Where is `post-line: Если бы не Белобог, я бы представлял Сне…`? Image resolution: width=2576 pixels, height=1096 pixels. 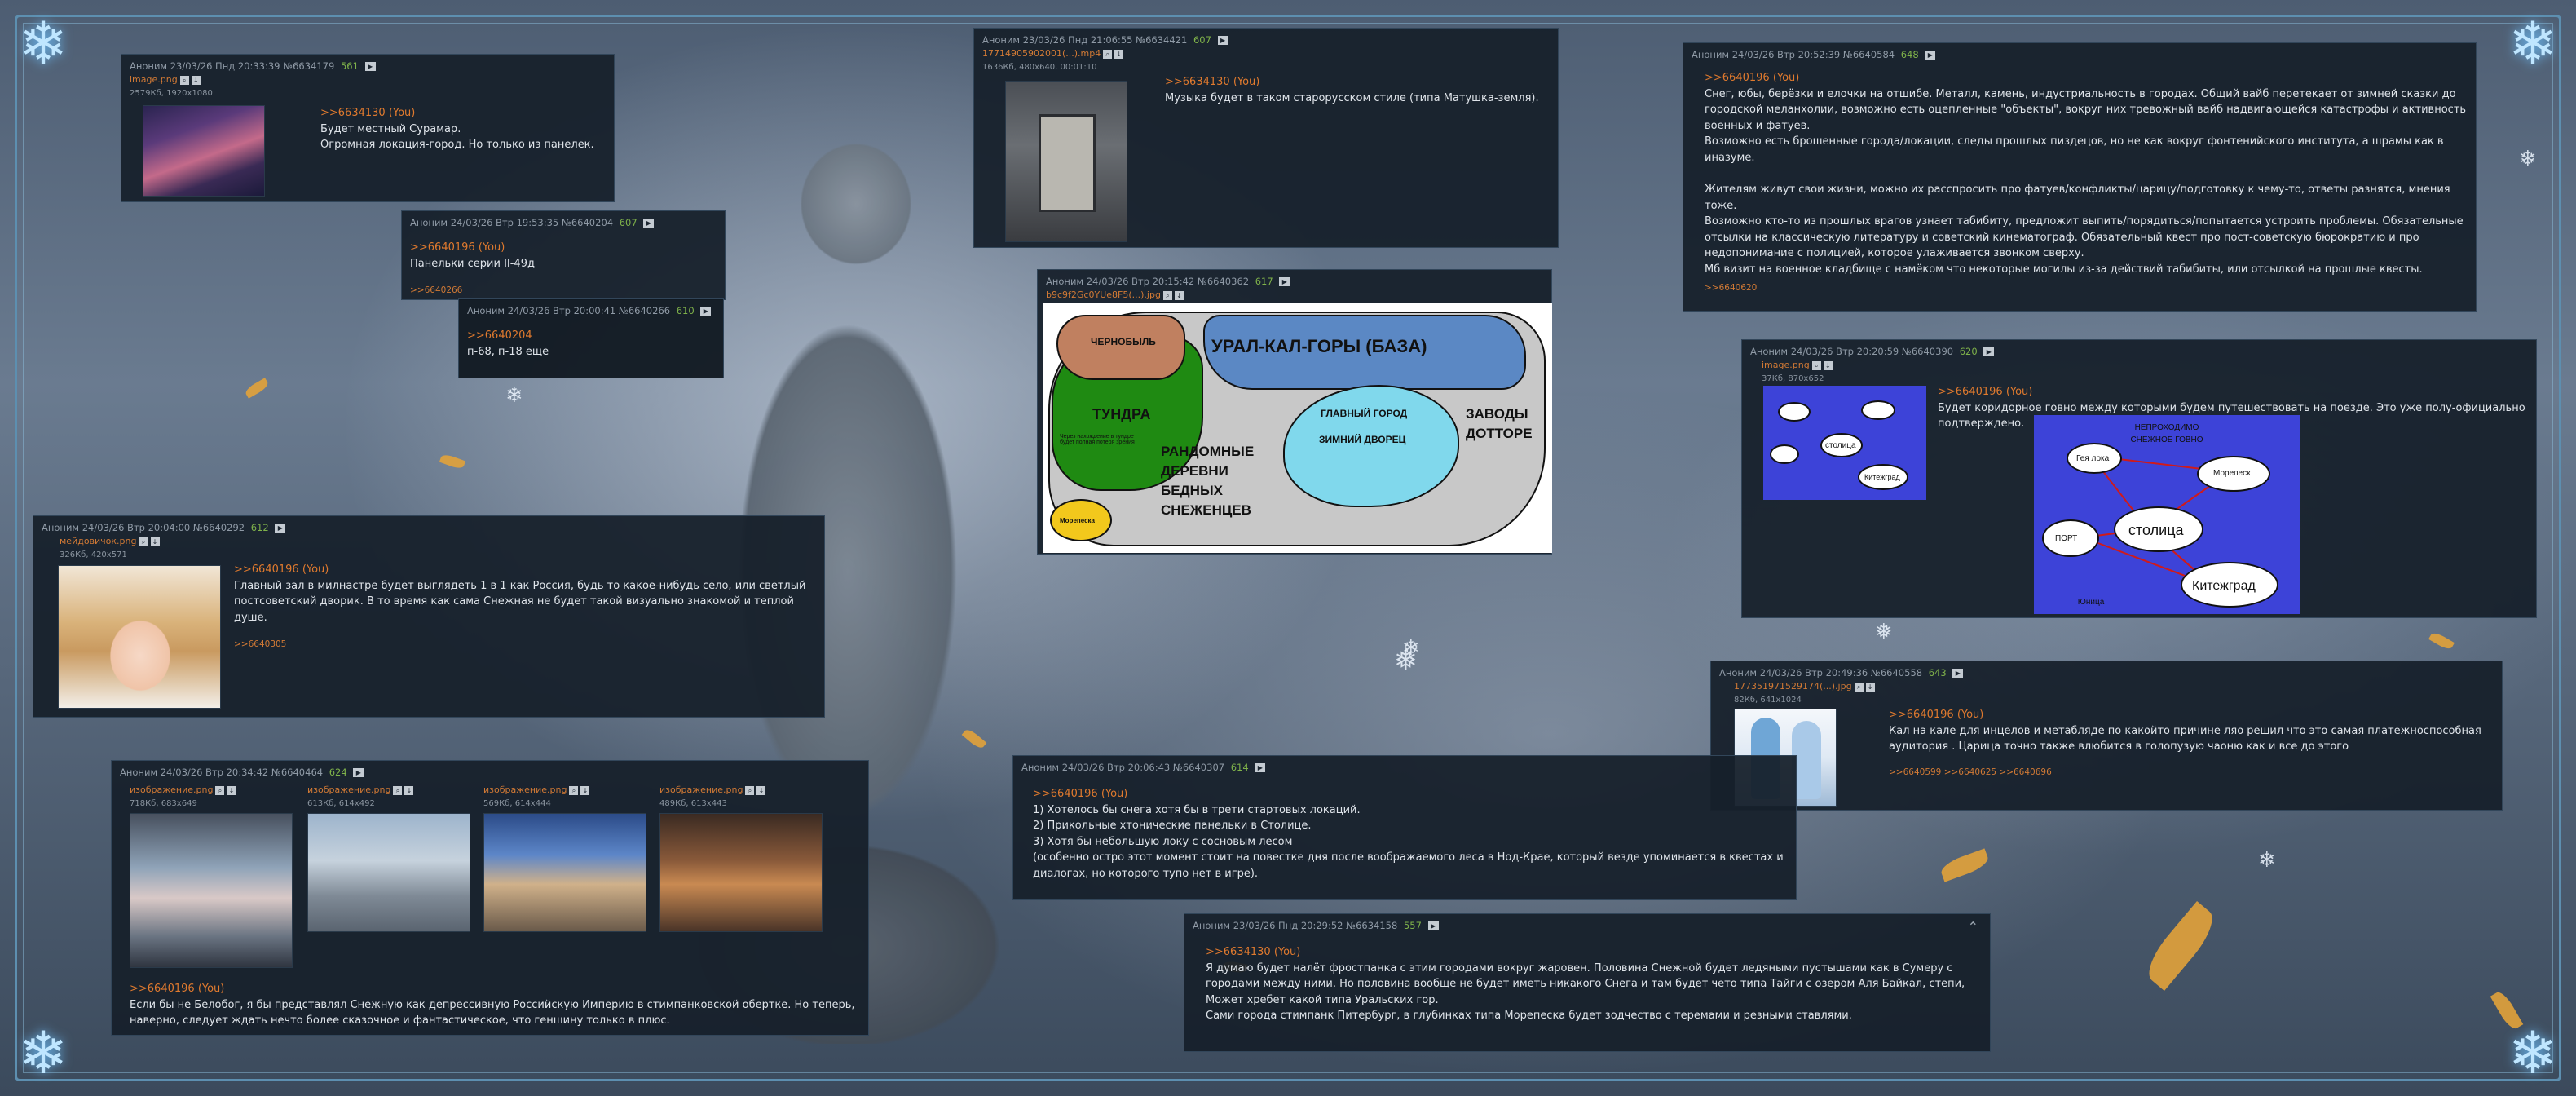
post-line: Если бы не Белобог, я бы представлял Сне… is located at coordinates (492, 1013).